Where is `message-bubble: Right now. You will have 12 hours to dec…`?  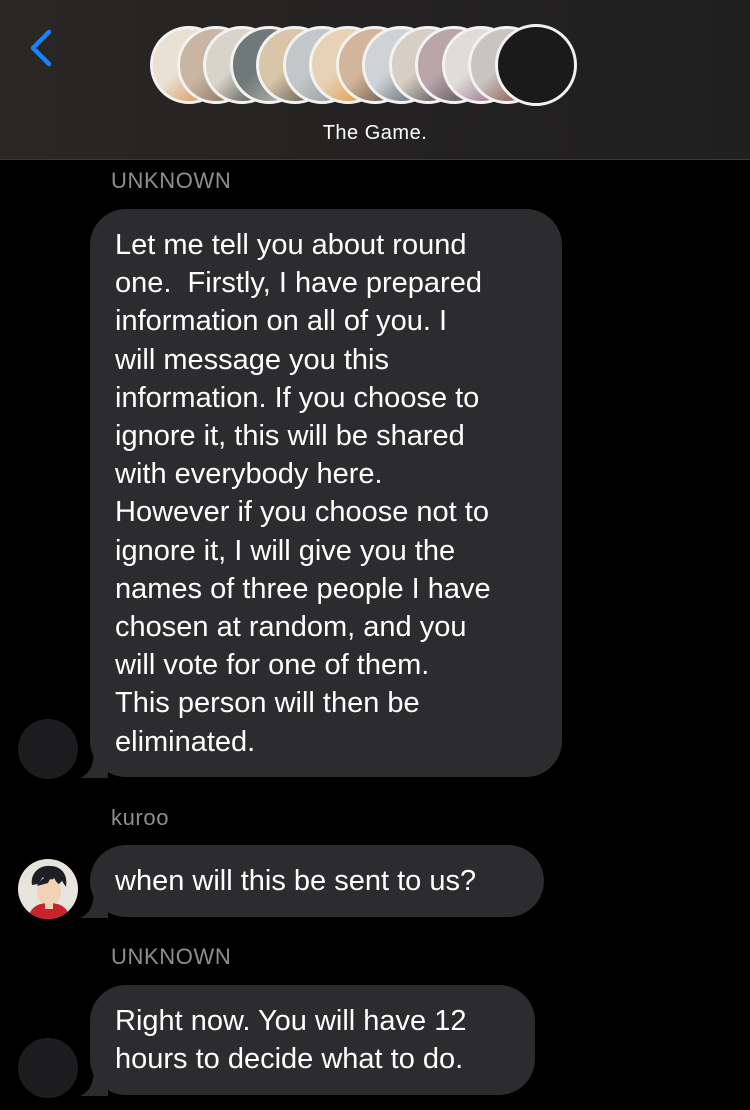 message-bubble: Right now. You will have 12 hours to dec… is located at coordinates (312, 1040).